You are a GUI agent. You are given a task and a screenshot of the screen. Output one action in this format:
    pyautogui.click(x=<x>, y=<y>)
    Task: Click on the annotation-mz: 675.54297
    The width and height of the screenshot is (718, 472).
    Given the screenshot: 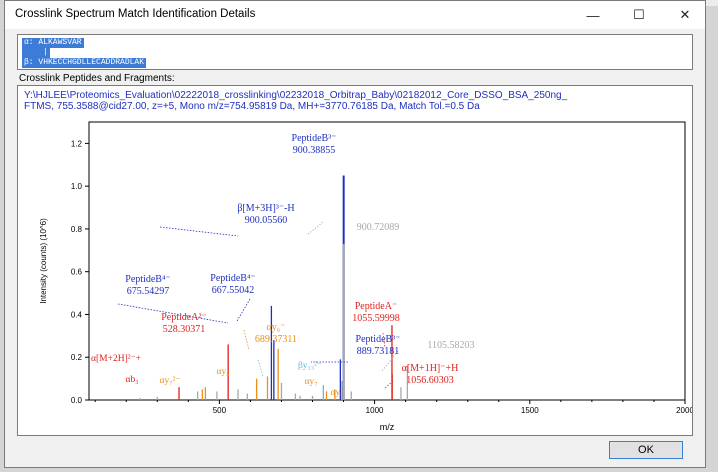 What is the action you would take?
    pyautogui.click(x=148, y=291)
    